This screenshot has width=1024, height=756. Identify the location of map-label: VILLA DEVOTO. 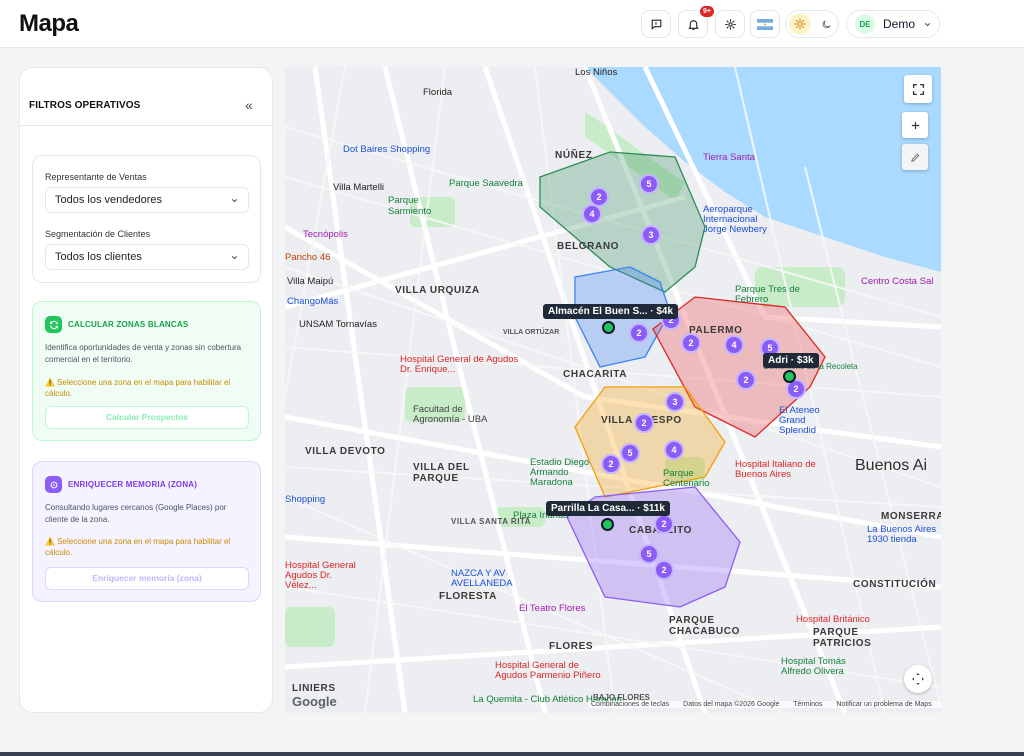
(345, 451).